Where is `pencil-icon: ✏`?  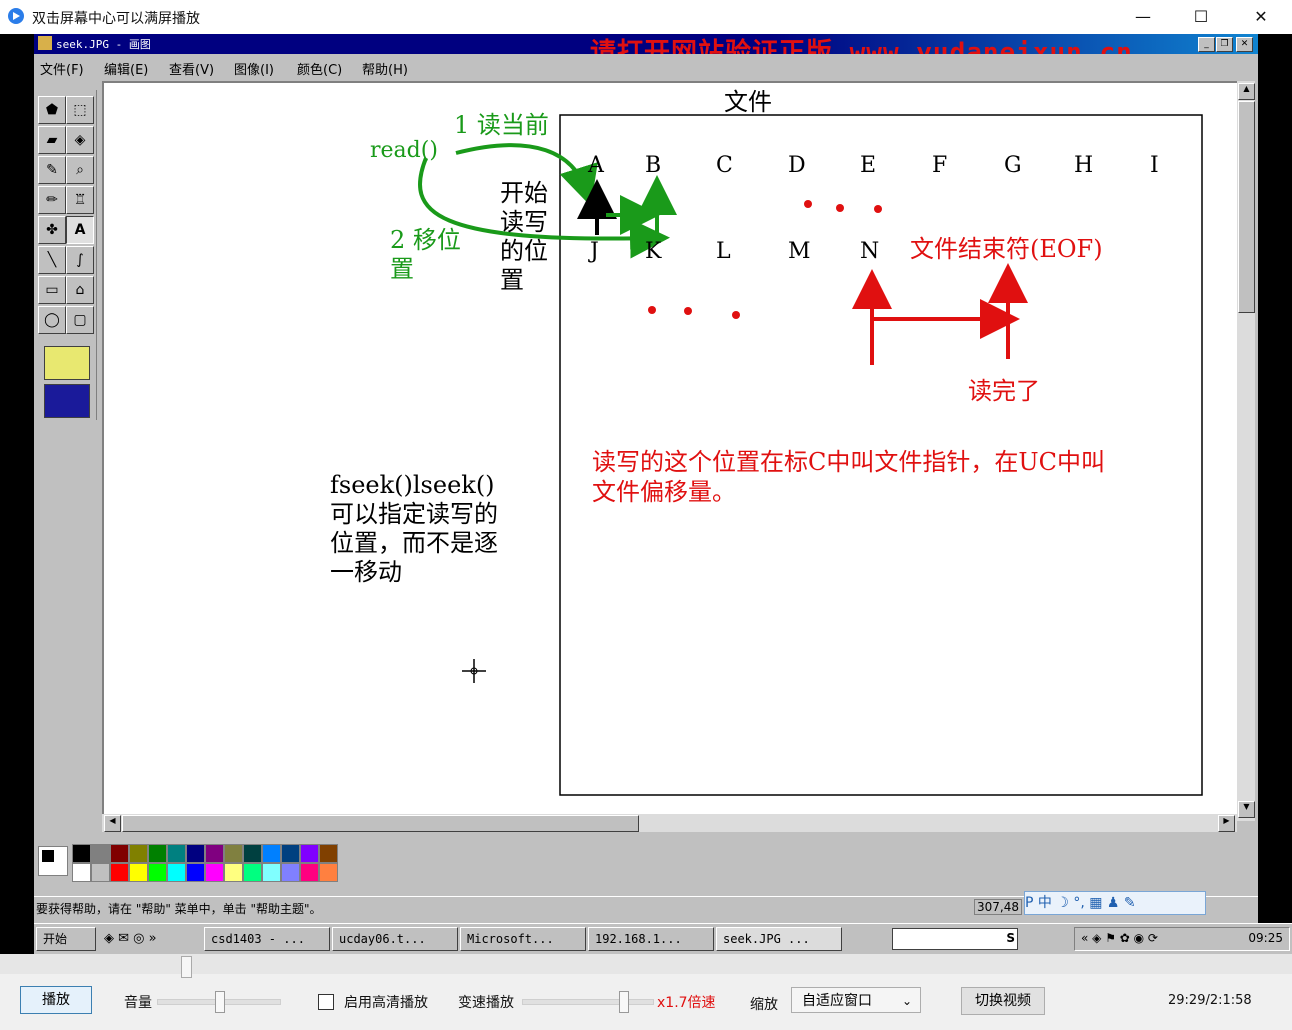
pencil-icon: ✏ is located at coordinates (52, 200).